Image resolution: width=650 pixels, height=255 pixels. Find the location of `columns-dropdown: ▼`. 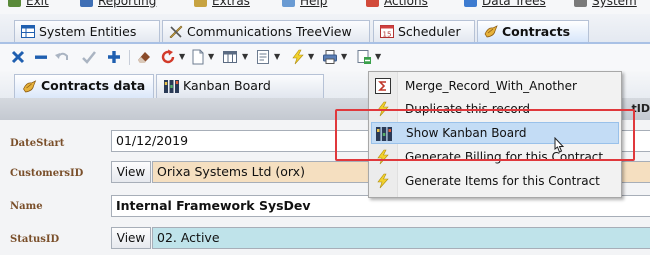

columns-dropdown: ▼ is located at coordinates (245, 56).